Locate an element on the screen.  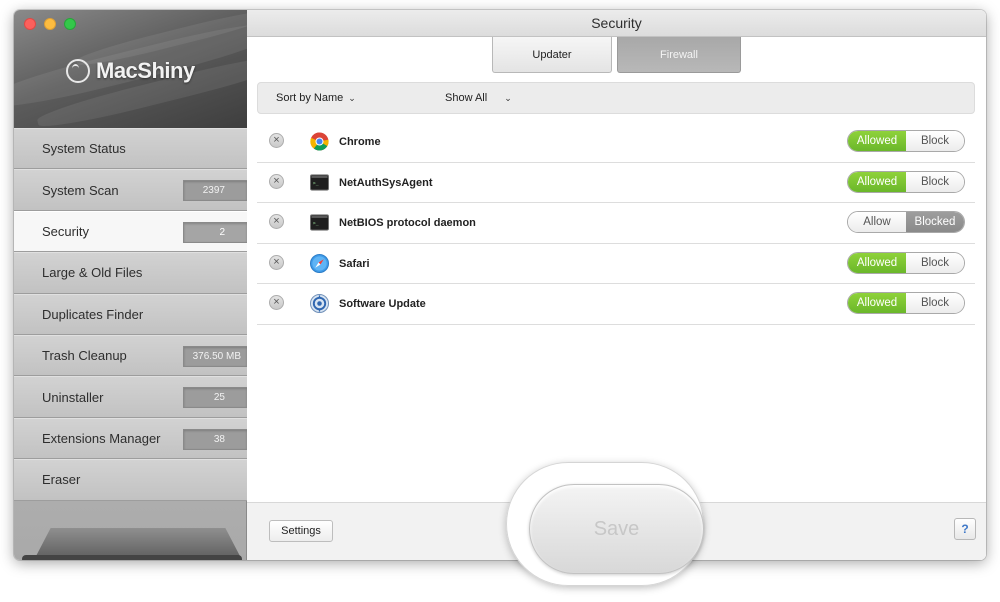
sidebar-item-label: Extensions Manager is located at coordinates (101, 438).